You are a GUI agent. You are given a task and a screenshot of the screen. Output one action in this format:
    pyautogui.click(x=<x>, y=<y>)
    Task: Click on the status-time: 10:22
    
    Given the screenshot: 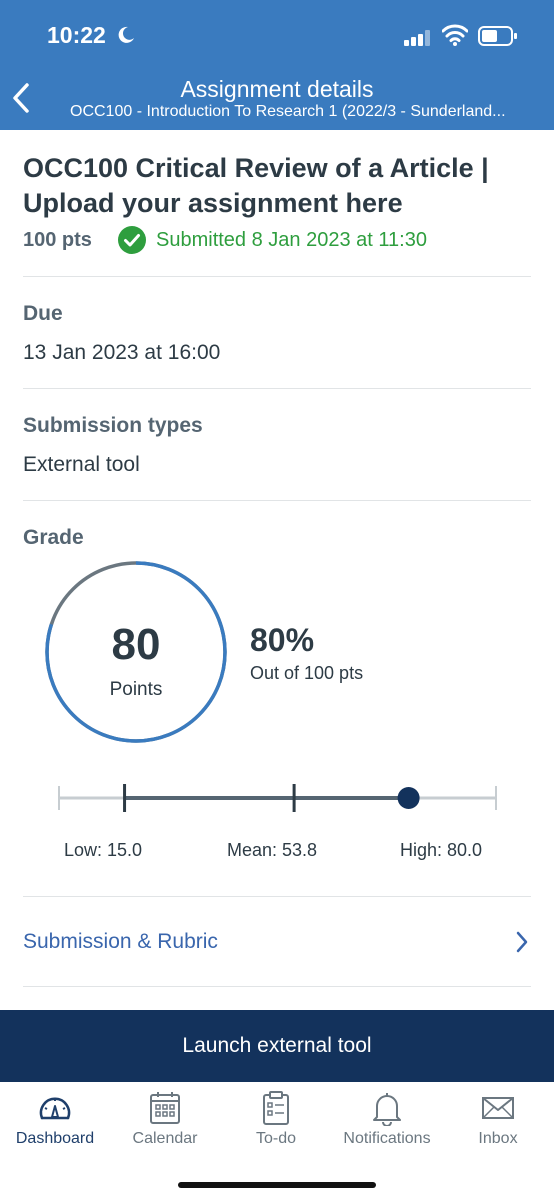 What is the action you would take?
    pyautogui.click(x=76, y=35)
    